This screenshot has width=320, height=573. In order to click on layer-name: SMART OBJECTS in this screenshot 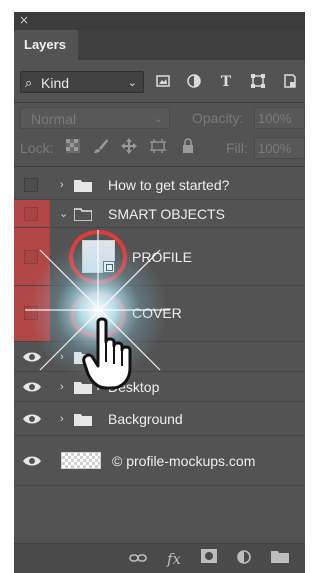, I will do `click(166, 214)`.